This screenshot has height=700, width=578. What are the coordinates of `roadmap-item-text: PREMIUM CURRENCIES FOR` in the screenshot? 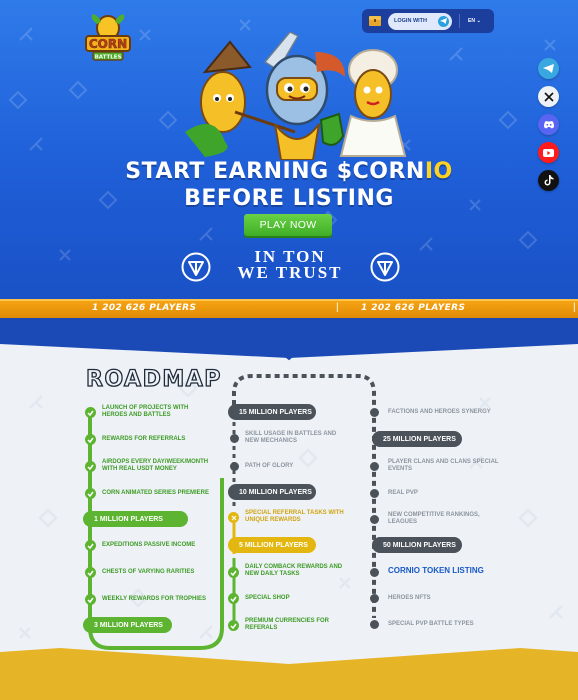 It's located at (287, 621).